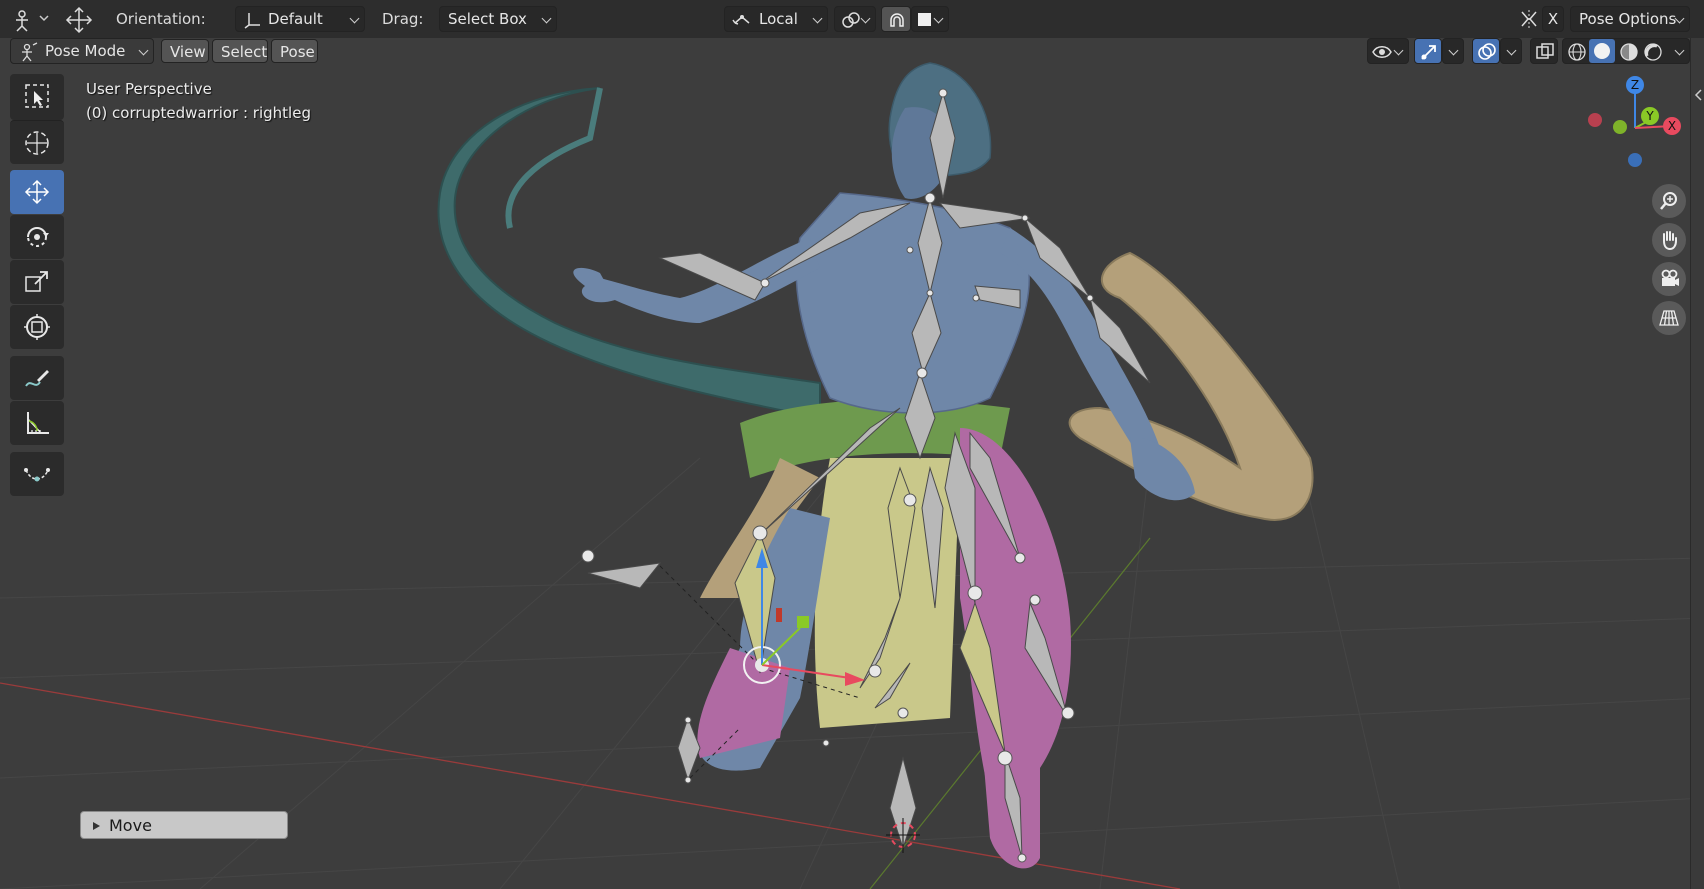 Image resolution: width=1704 pixels, height=889 pixels. I want to click on mode-value: Pose Mode, so click(85, 51).